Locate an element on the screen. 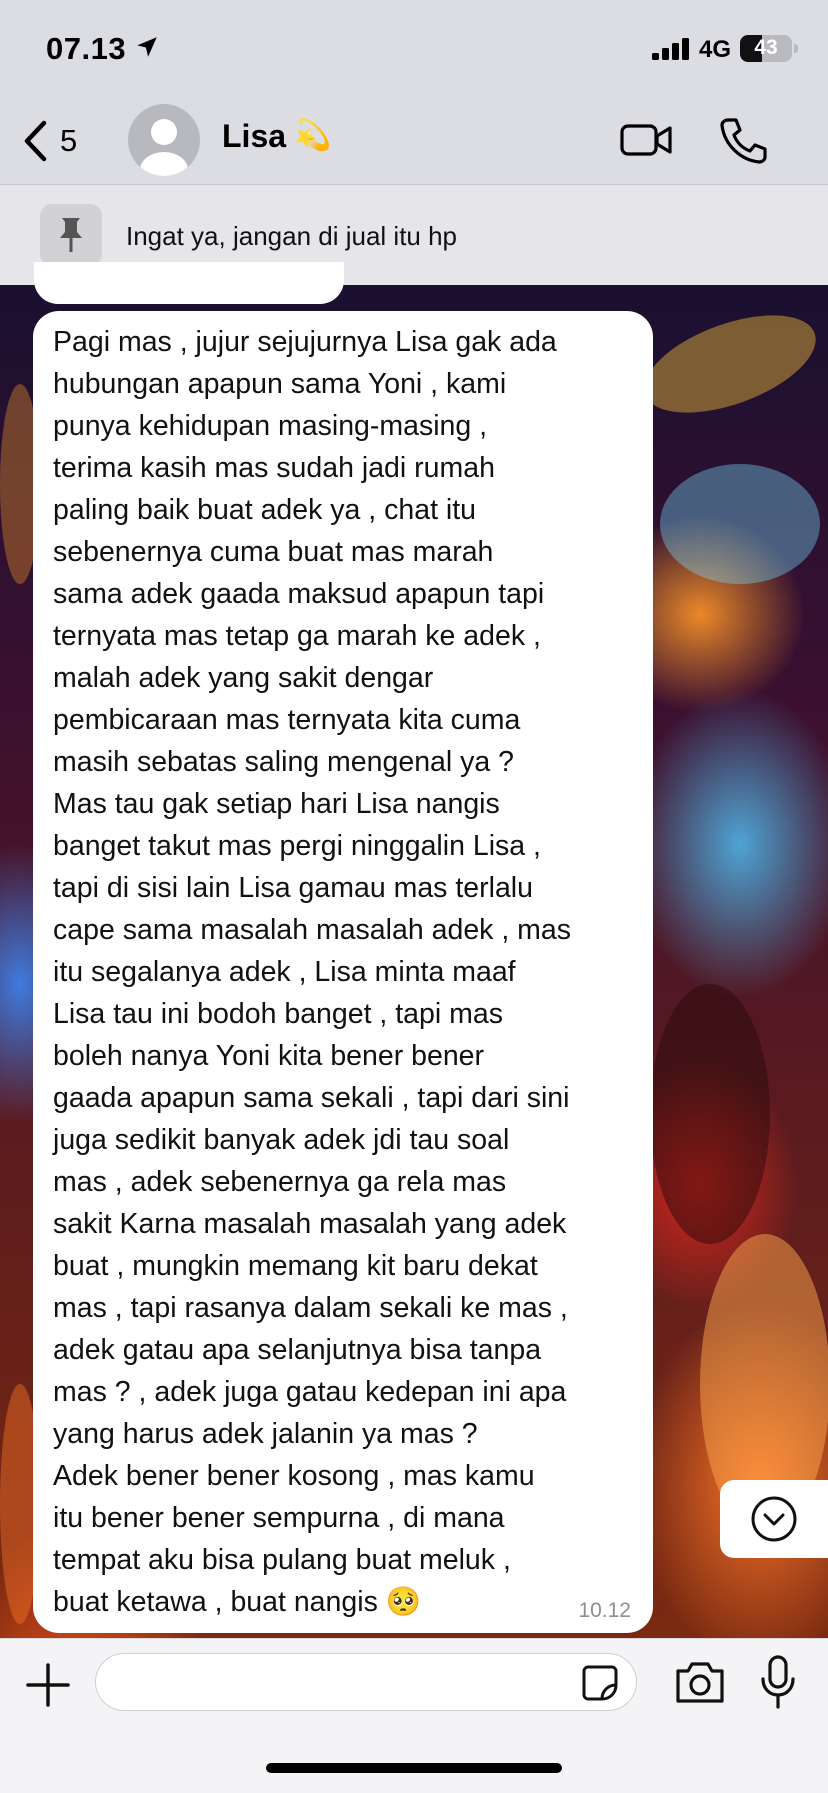  message-line: yang harus adek jalanin ya mas ? is located at coordinates (265, 1434).